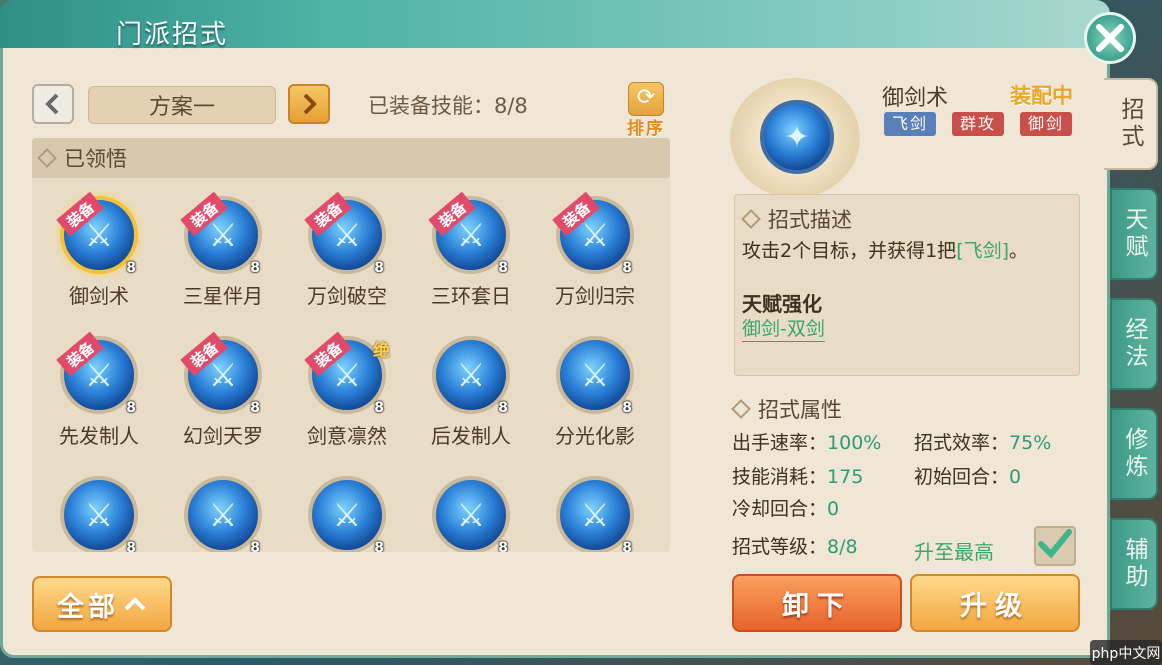 This screenshot has width=1162, height=665. I want to click on prev-scheme-button, so click(53, 104).